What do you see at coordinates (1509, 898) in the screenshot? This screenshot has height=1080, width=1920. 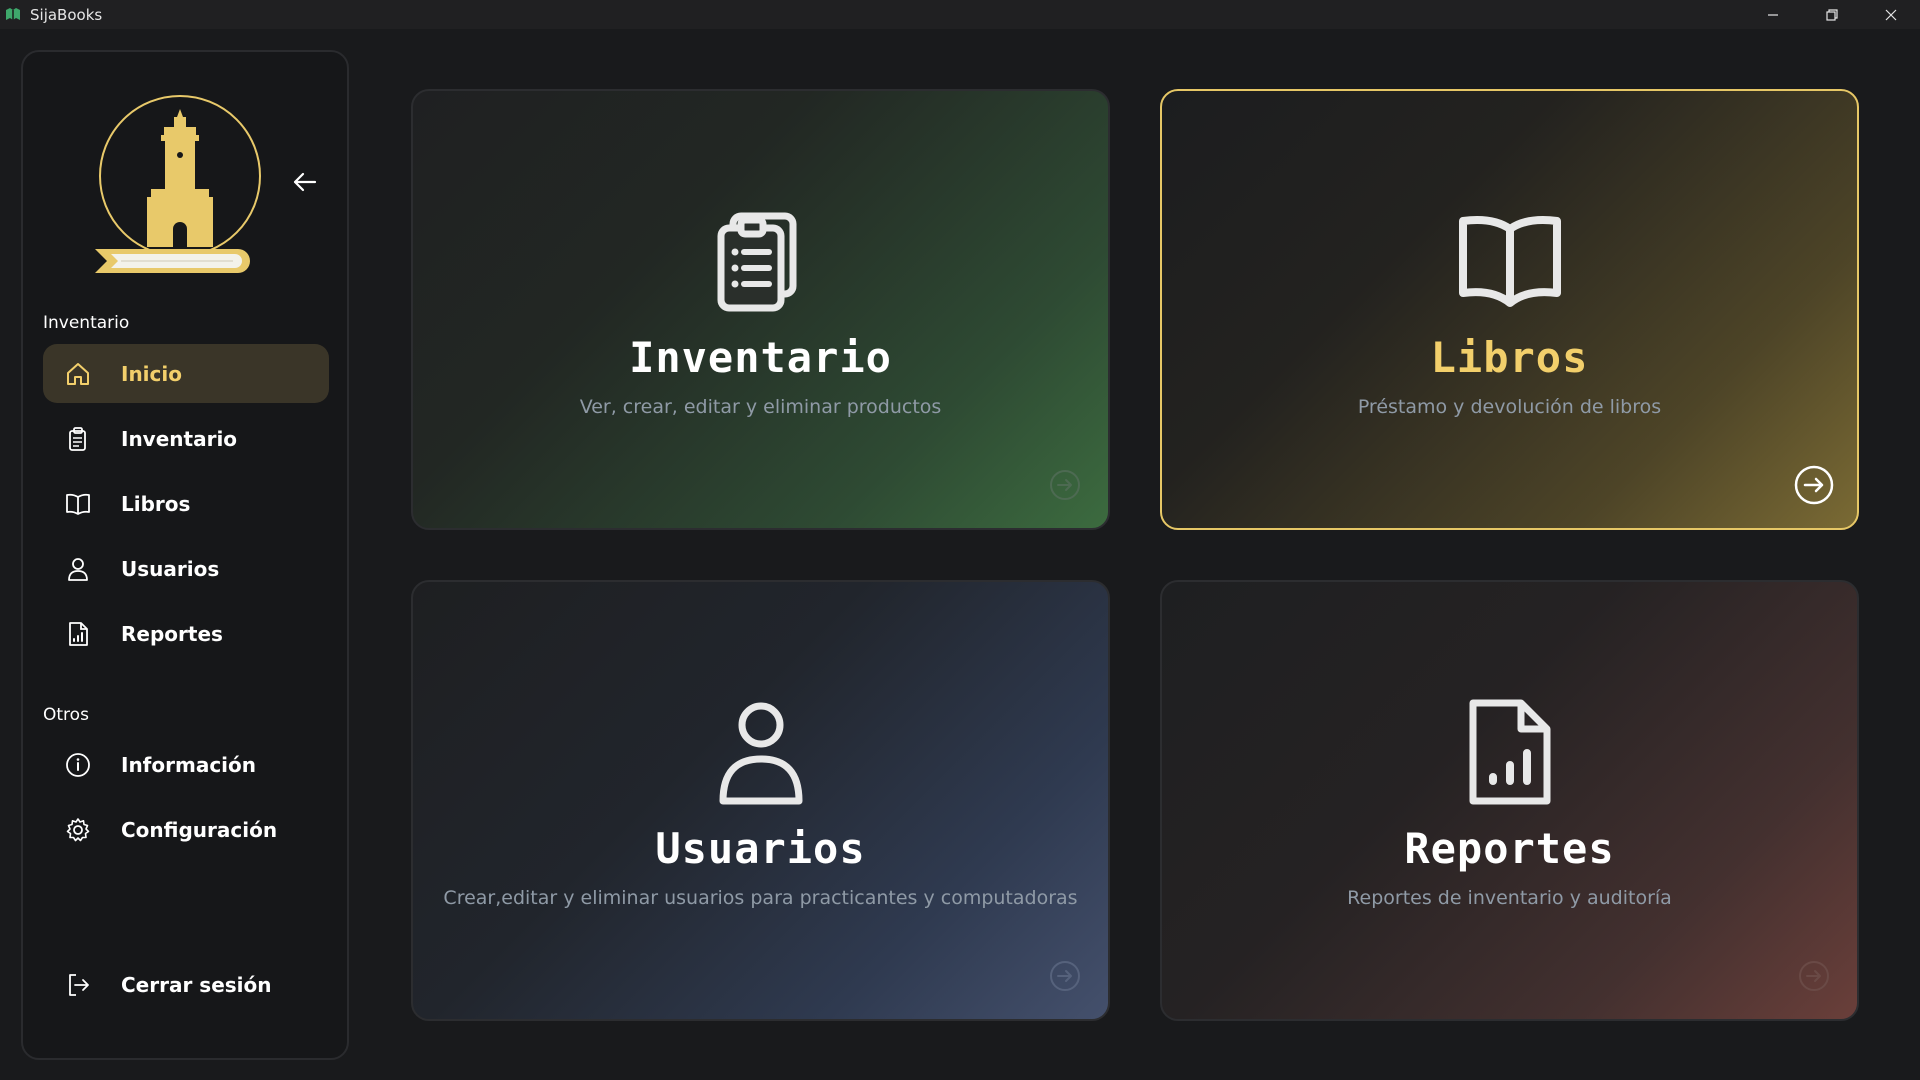 I see `card-description: Reportes de inventario y auditoría` at bounding box center [1509, 898].